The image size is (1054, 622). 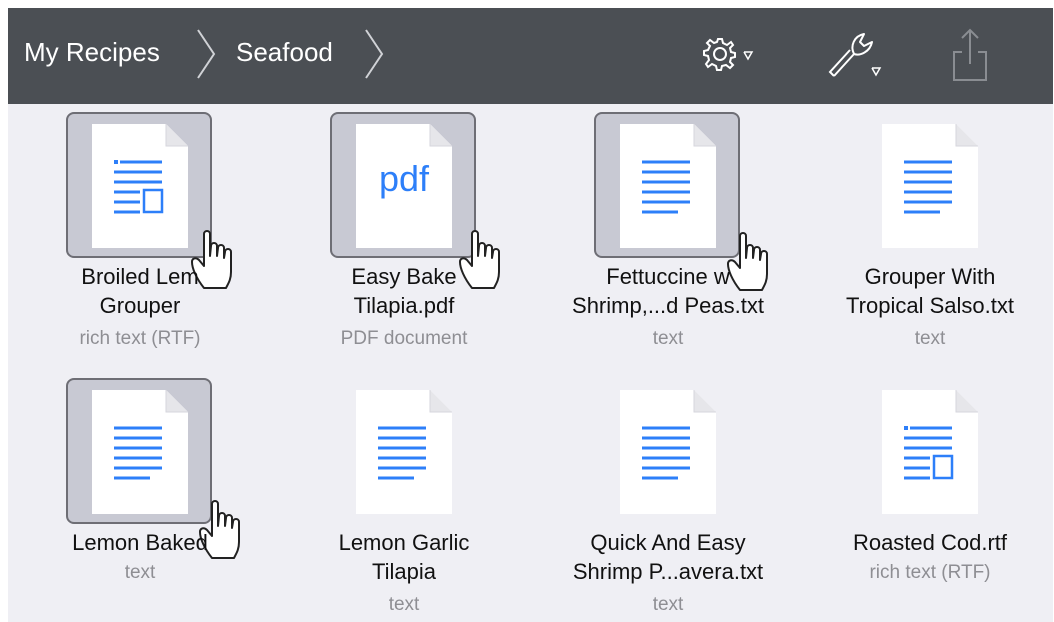 I want to click on document-title: Broiled Lem Grouper, so click(x=140, y=291).